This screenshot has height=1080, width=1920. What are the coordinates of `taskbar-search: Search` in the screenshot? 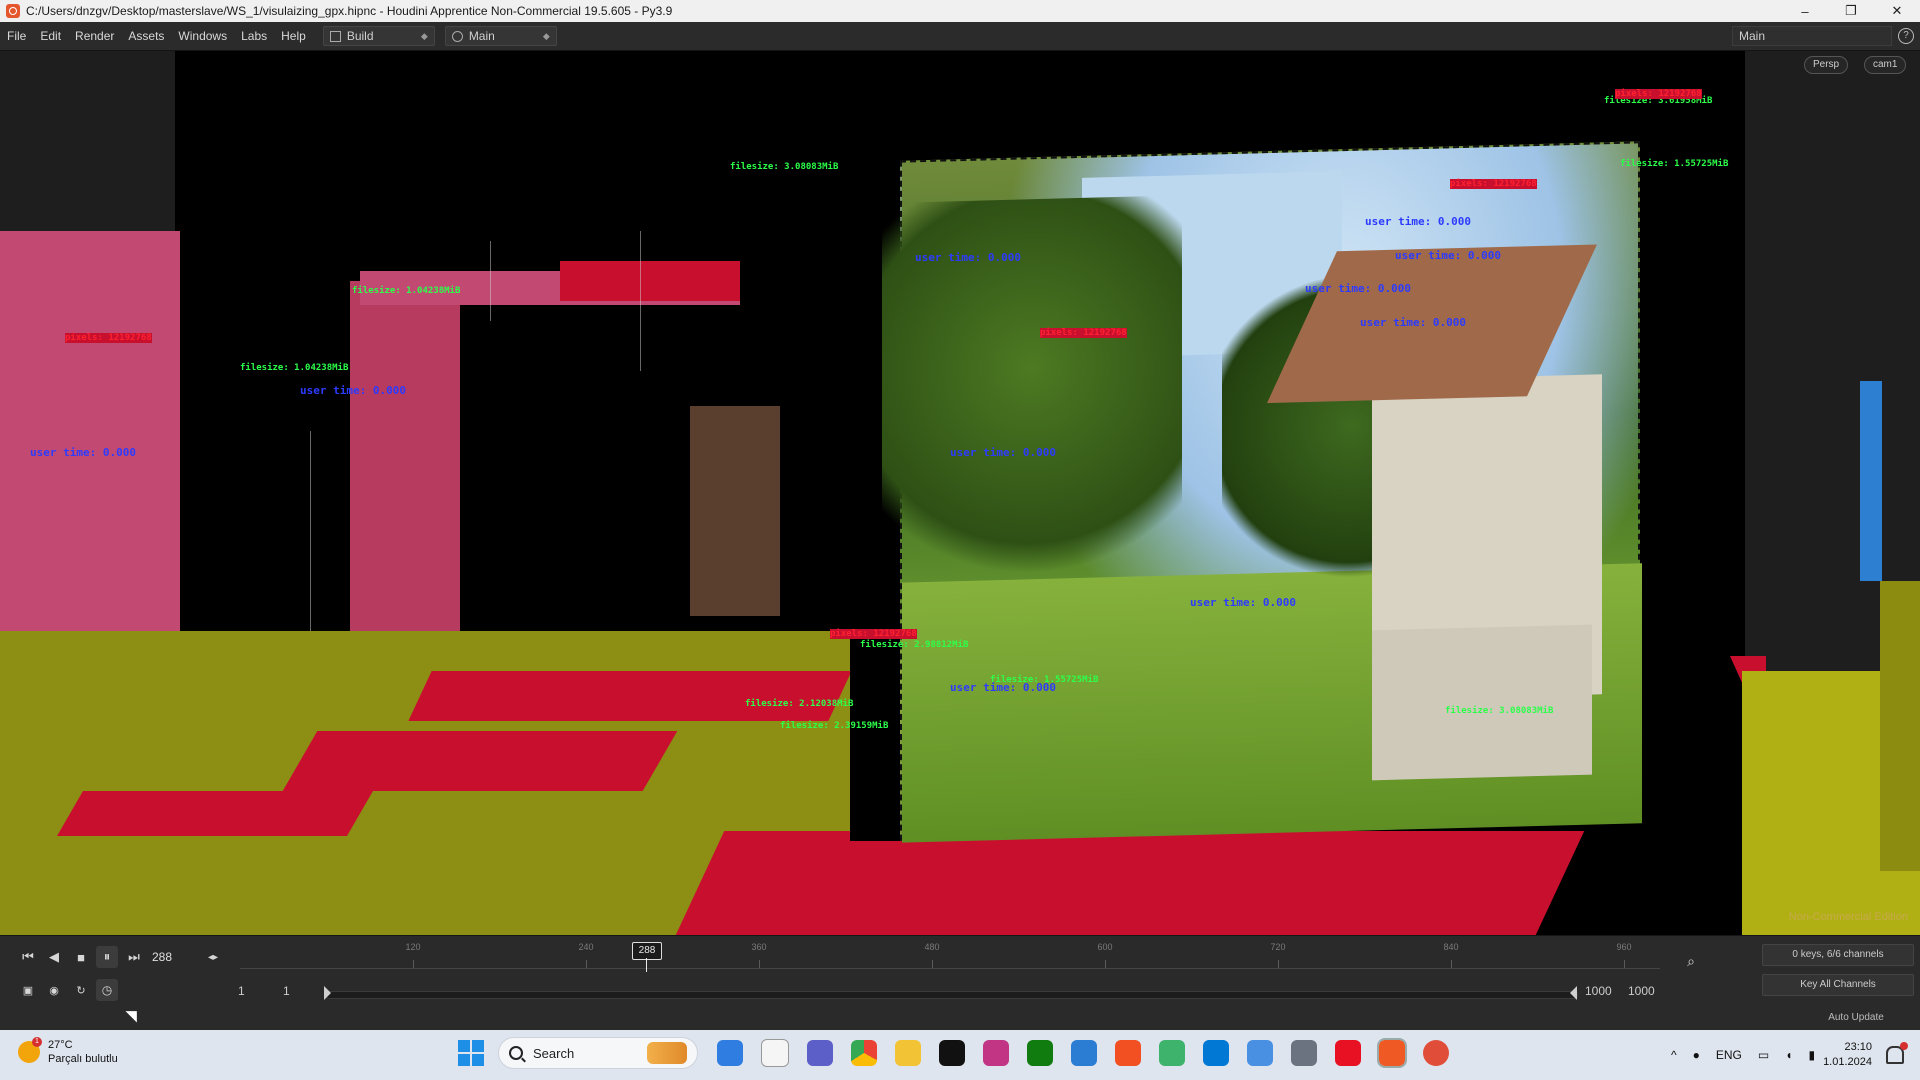 It's located at (598, 1053).